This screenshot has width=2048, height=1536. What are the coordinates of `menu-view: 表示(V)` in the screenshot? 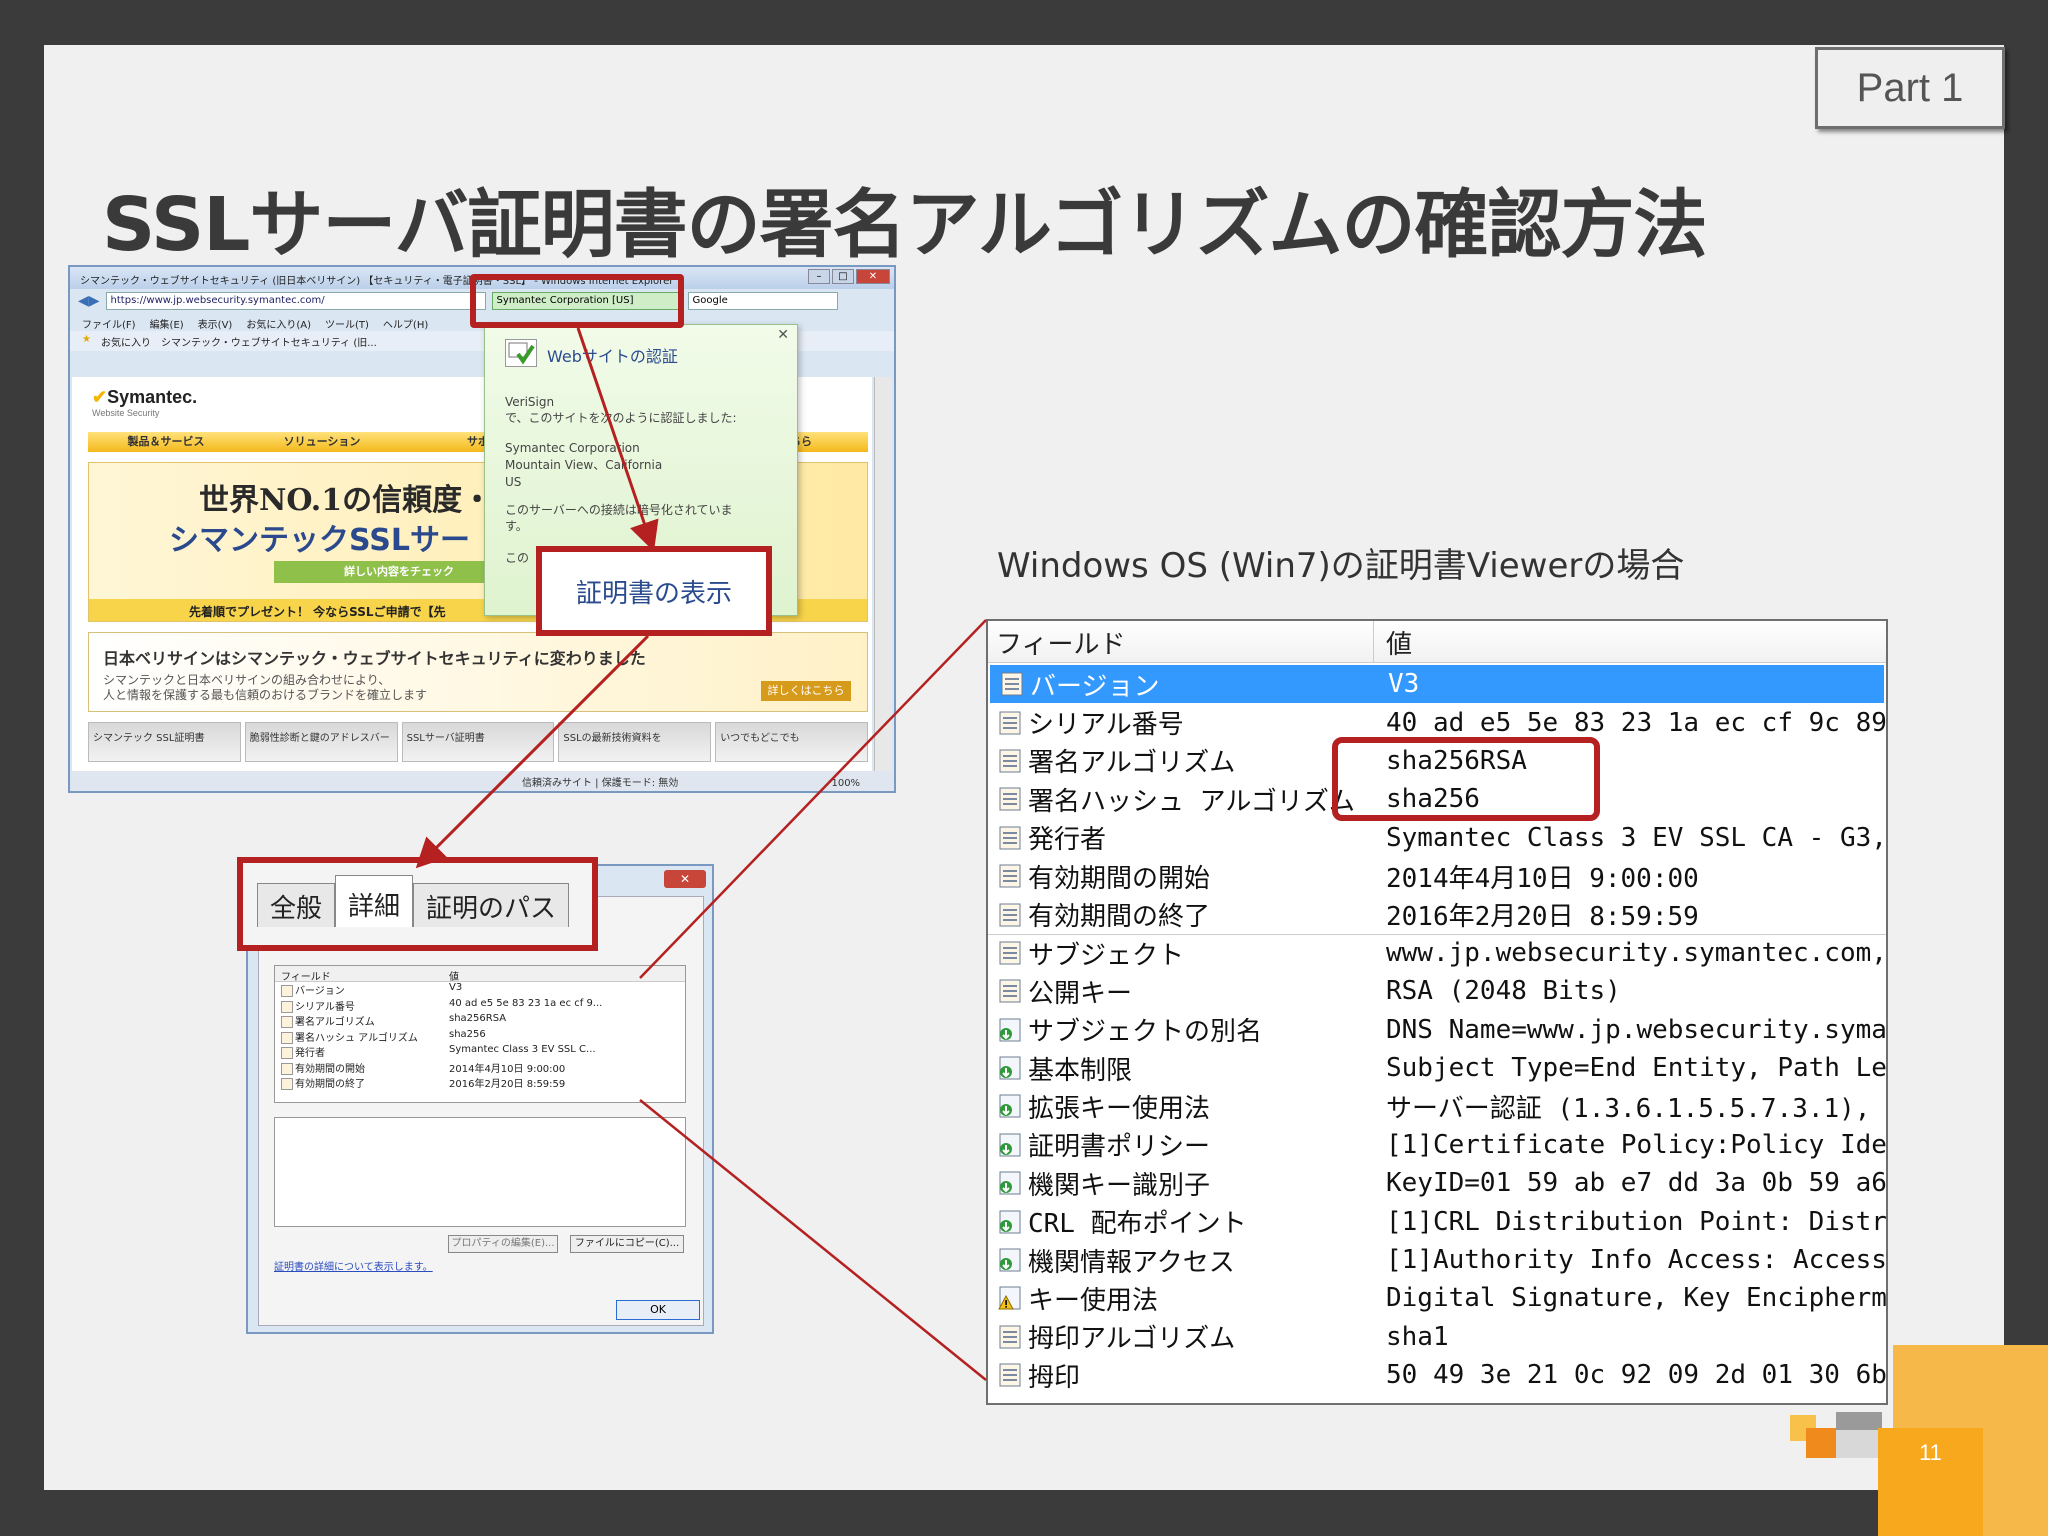 It's located at (215, 323).